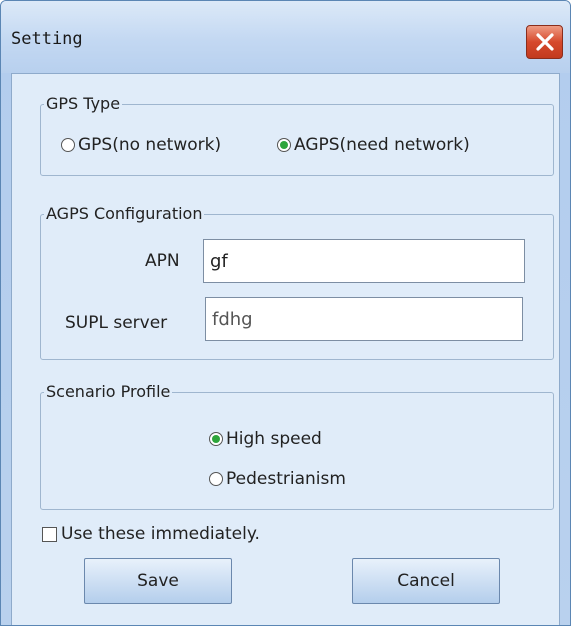  What do you see at coordinates (49, 534) in the screenshot?
I see `use-immediately-checkbox` at bounding box center [49, 534].